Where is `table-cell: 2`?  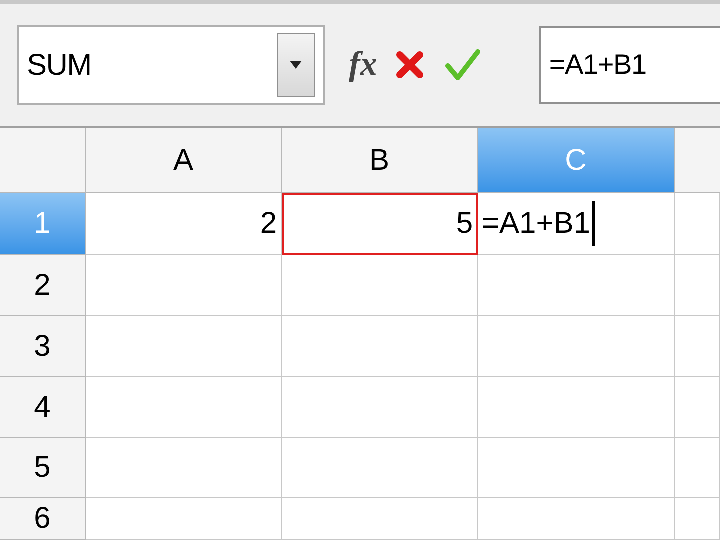 table-cell: 2 is located at coordinates (184, 224).